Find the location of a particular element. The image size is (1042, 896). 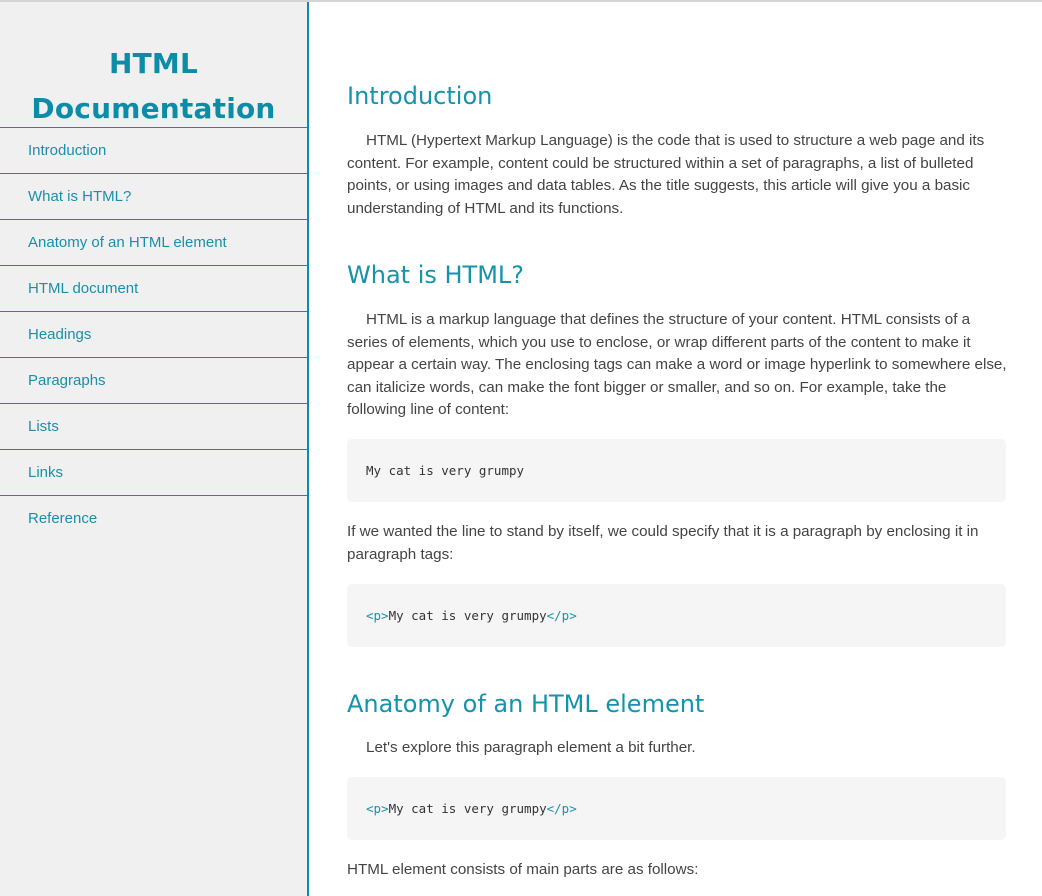

nav-link-introduction: Introduction is located at coordinates (153, 151).